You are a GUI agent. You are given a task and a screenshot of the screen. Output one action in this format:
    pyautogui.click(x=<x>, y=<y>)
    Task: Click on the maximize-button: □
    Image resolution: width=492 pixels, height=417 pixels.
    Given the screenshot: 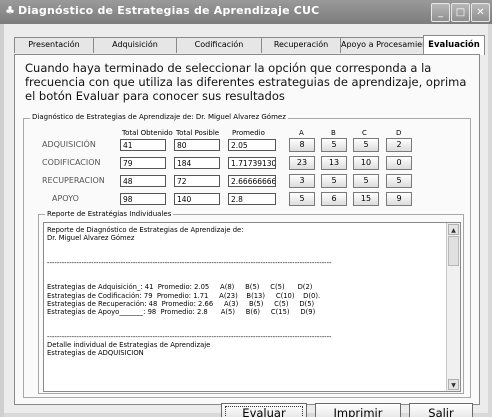 What is the action you would take?
    pyautogui.click(x=460, y=12)
    